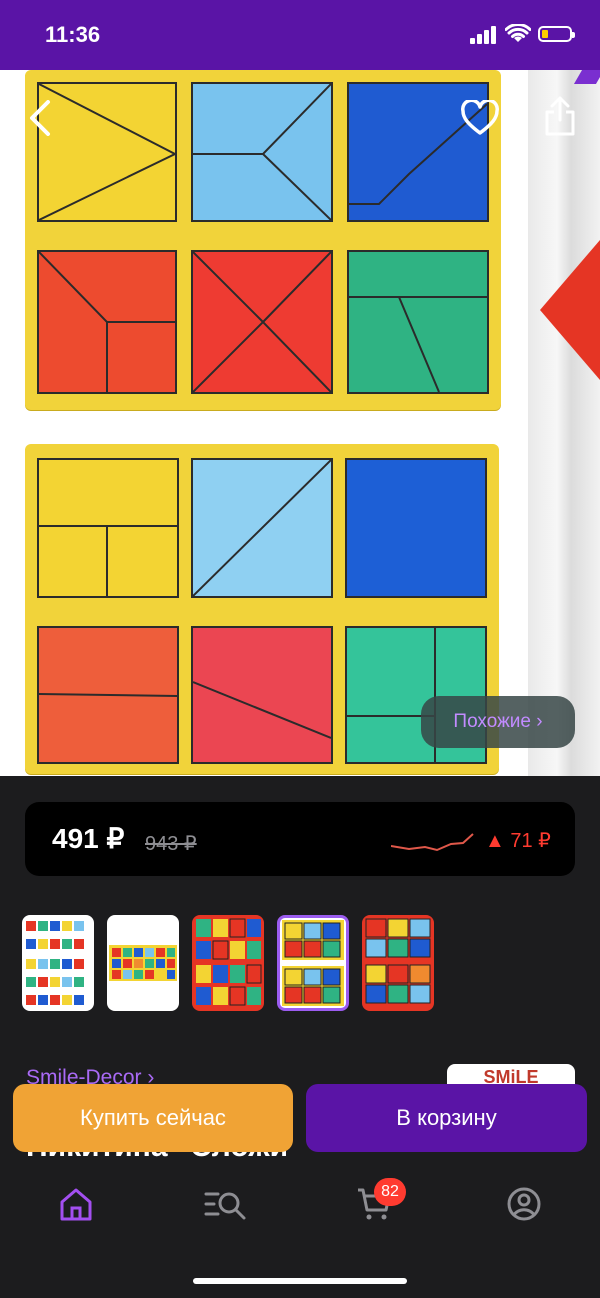 This screenshot has height=1298, width=600. Describe the element at coordinates (76, 1204) in the screenshot. I see `home-icon` at that location.